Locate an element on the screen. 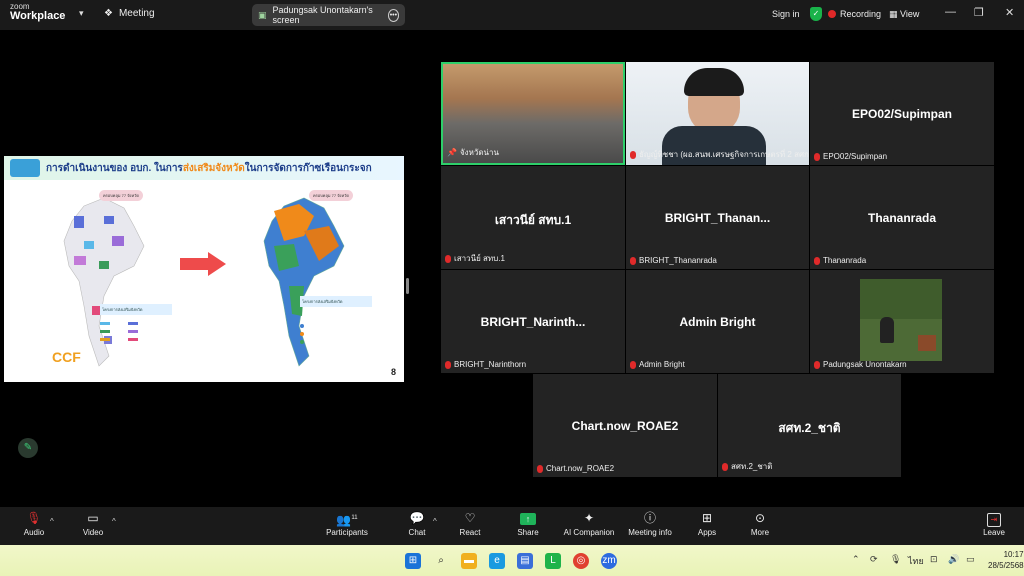  participant-label: สศท.2_ชาติ is located at coordinates (747, 466).